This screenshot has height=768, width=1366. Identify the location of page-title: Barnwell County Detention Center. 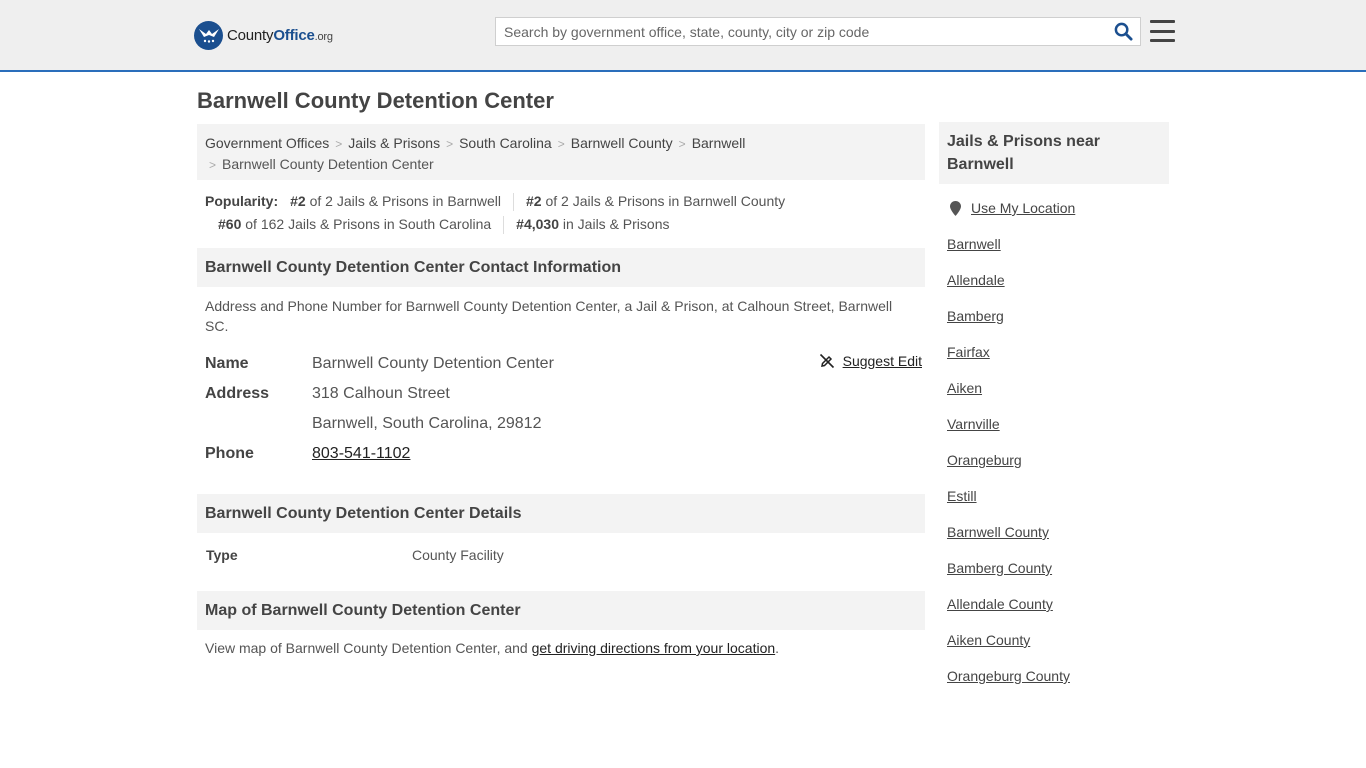
(375, 100).